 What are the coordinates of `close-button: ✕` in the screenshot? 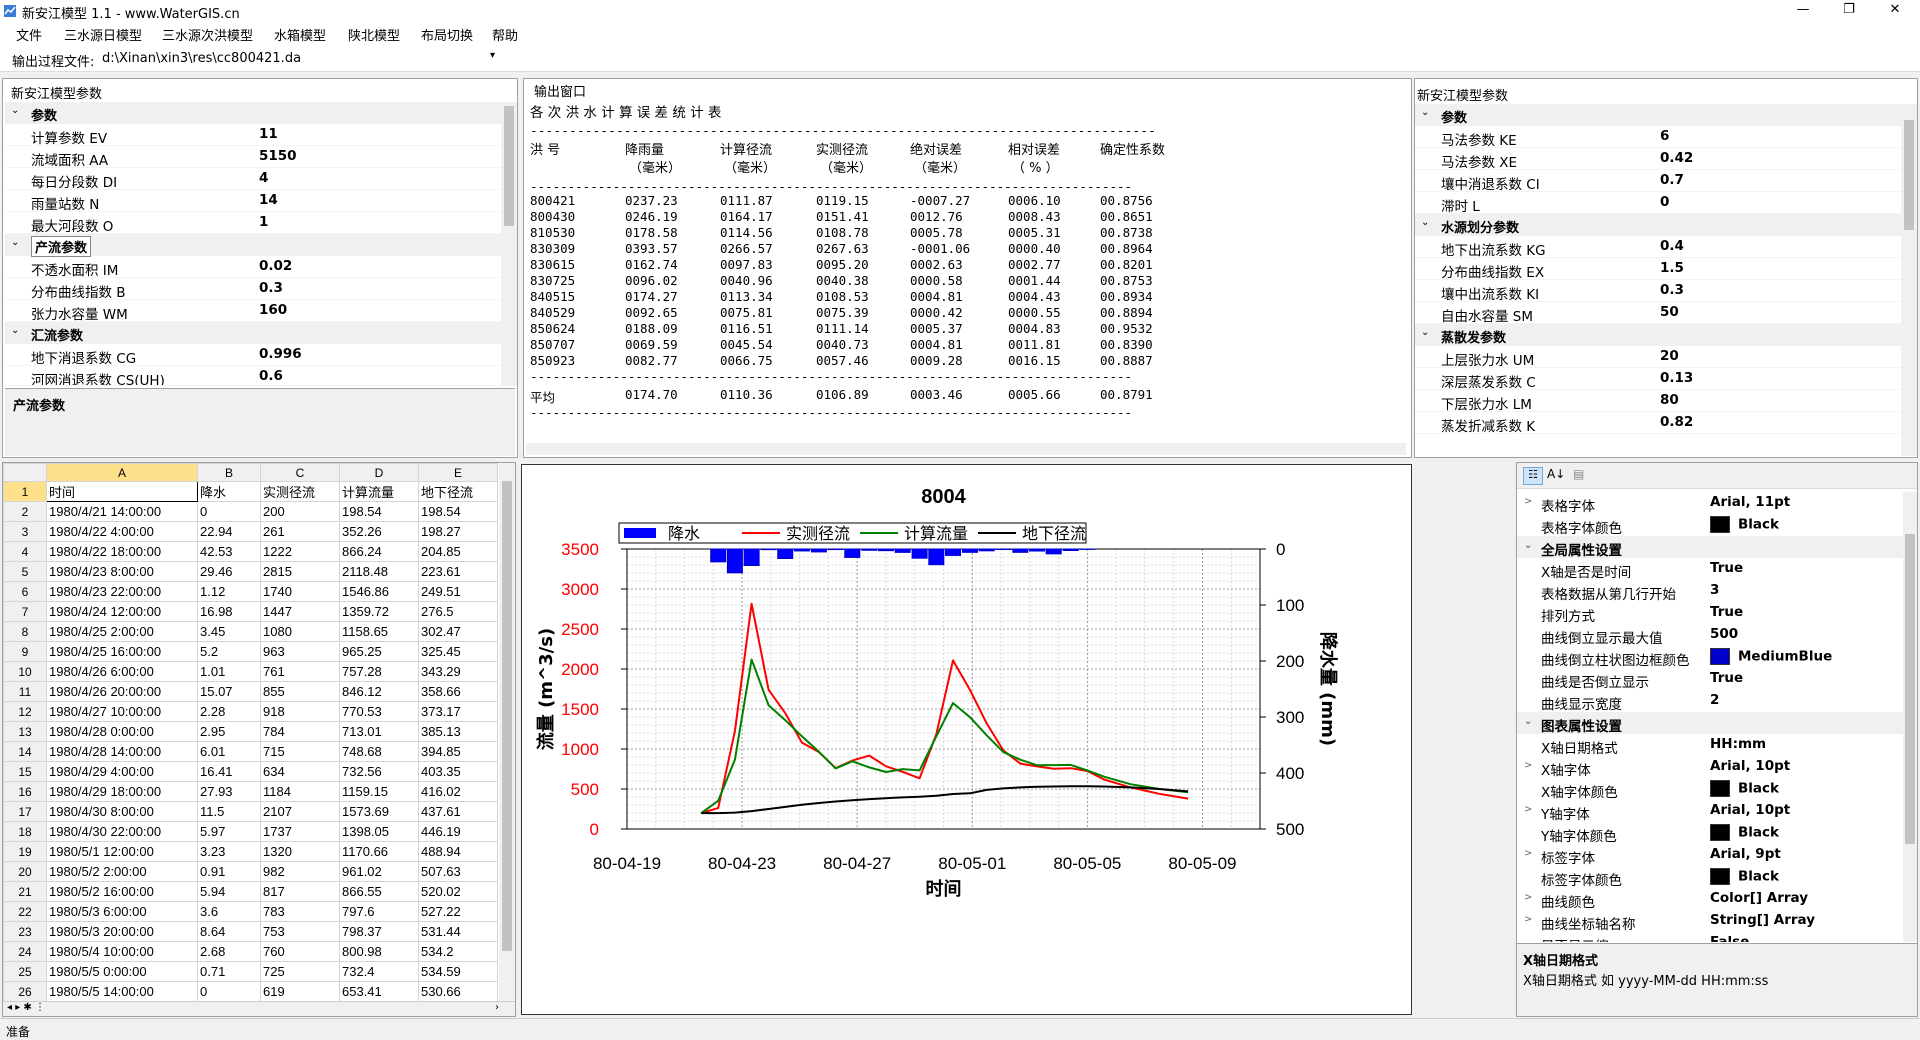 It's located at (1895, 11).